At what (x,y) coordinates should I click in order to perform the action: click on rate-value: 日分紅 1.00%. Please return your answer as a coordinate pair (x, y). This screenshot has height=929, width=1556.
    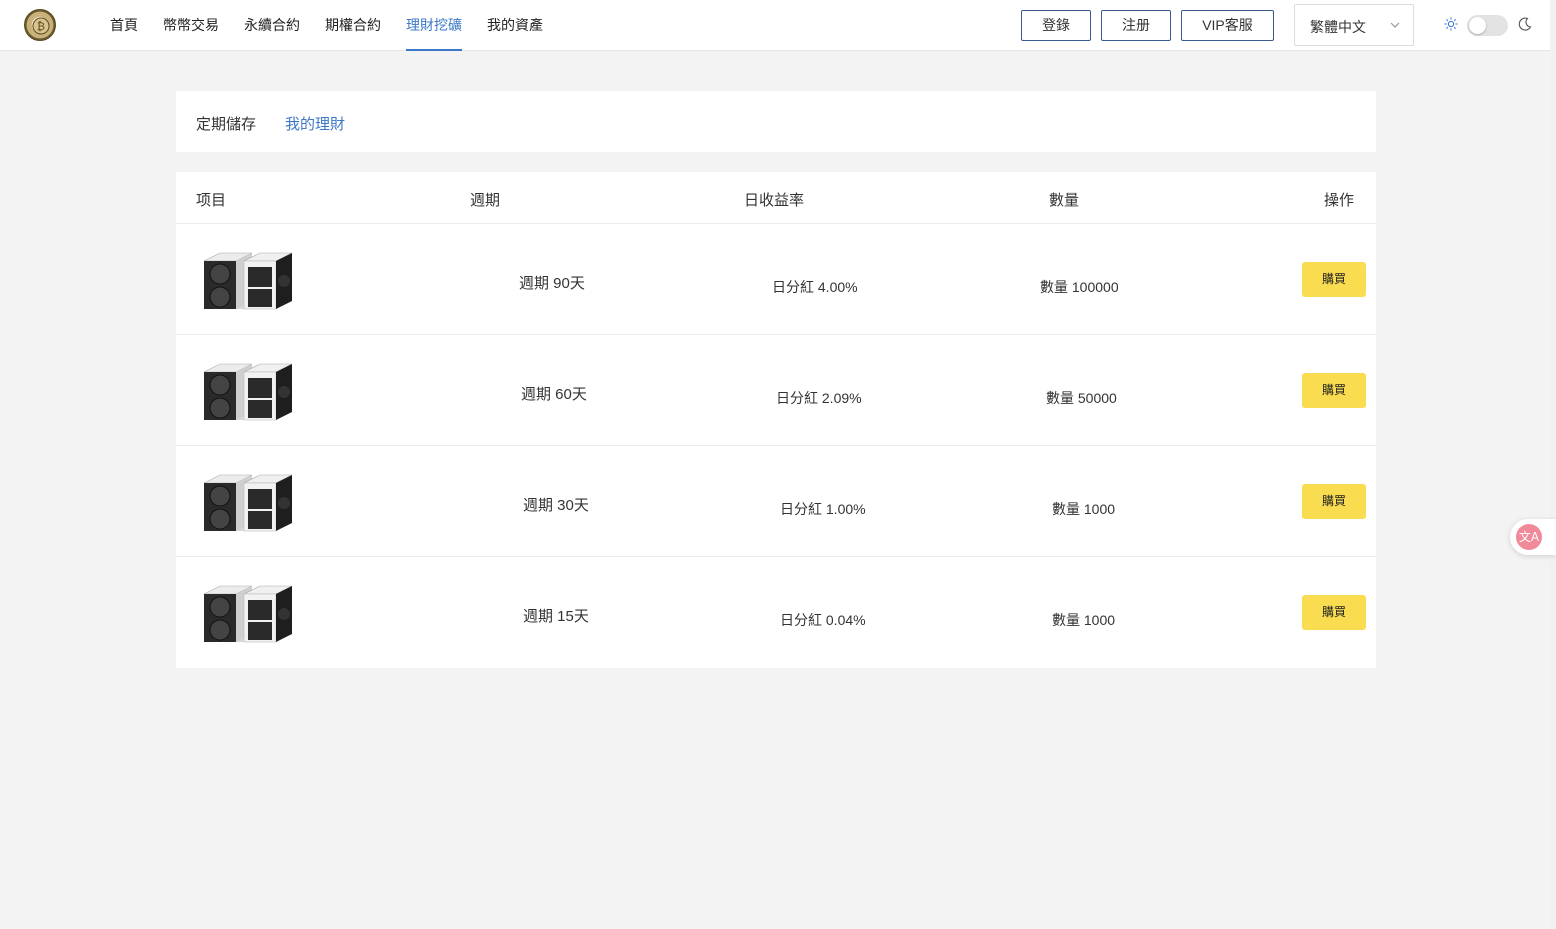
    Looking at the image, I should click on (823, 509).